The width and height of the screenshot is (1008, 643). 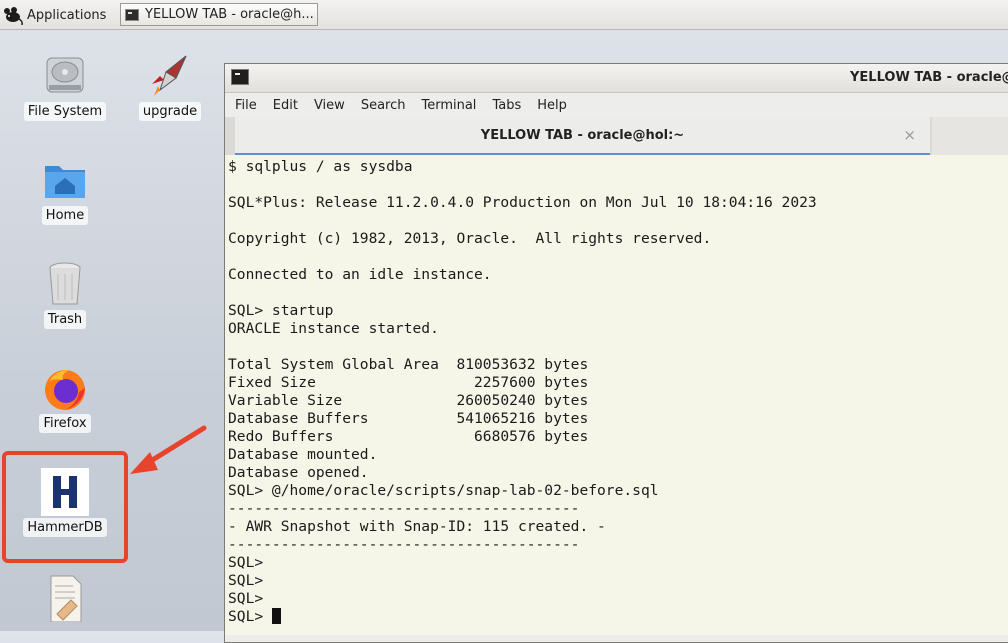 I want to click on applications-menu: Applications, so click(x=54, y=15).